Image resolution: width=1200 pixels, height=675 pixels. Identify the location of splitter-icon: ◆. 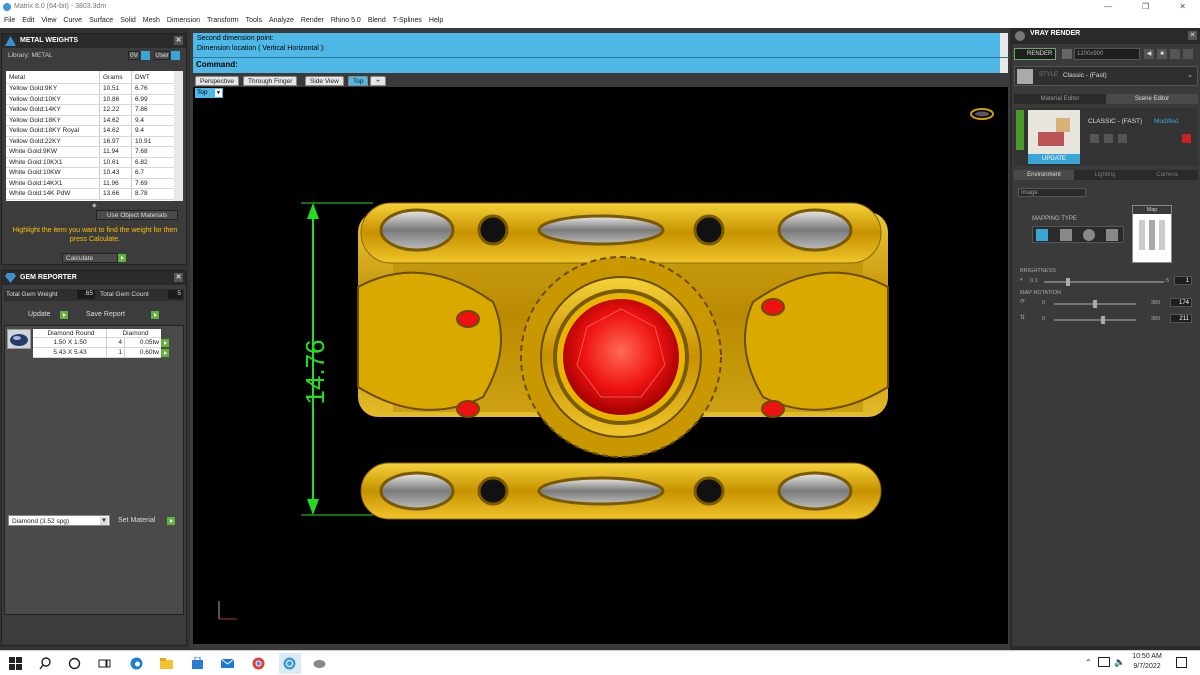
(94, 205).